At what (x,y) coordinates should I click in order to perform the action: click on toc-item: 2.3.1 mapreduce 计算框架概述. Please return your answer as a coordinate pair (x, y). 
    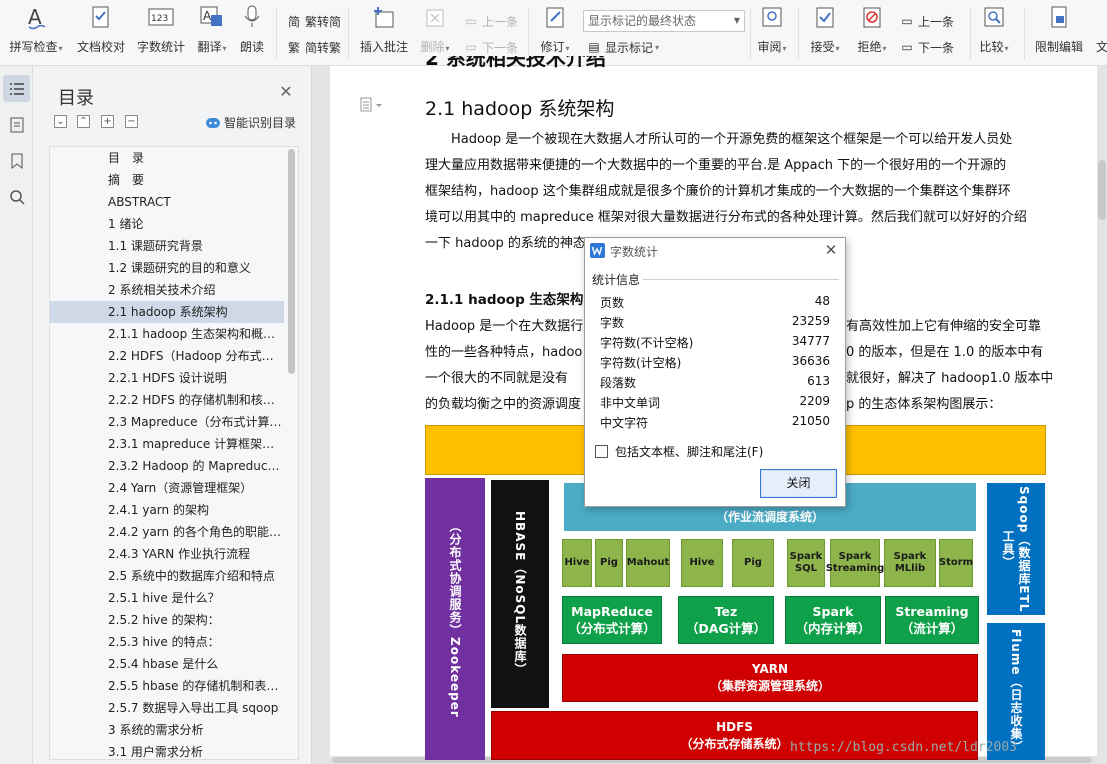
    Looking at the image, I should click on (167, 444).